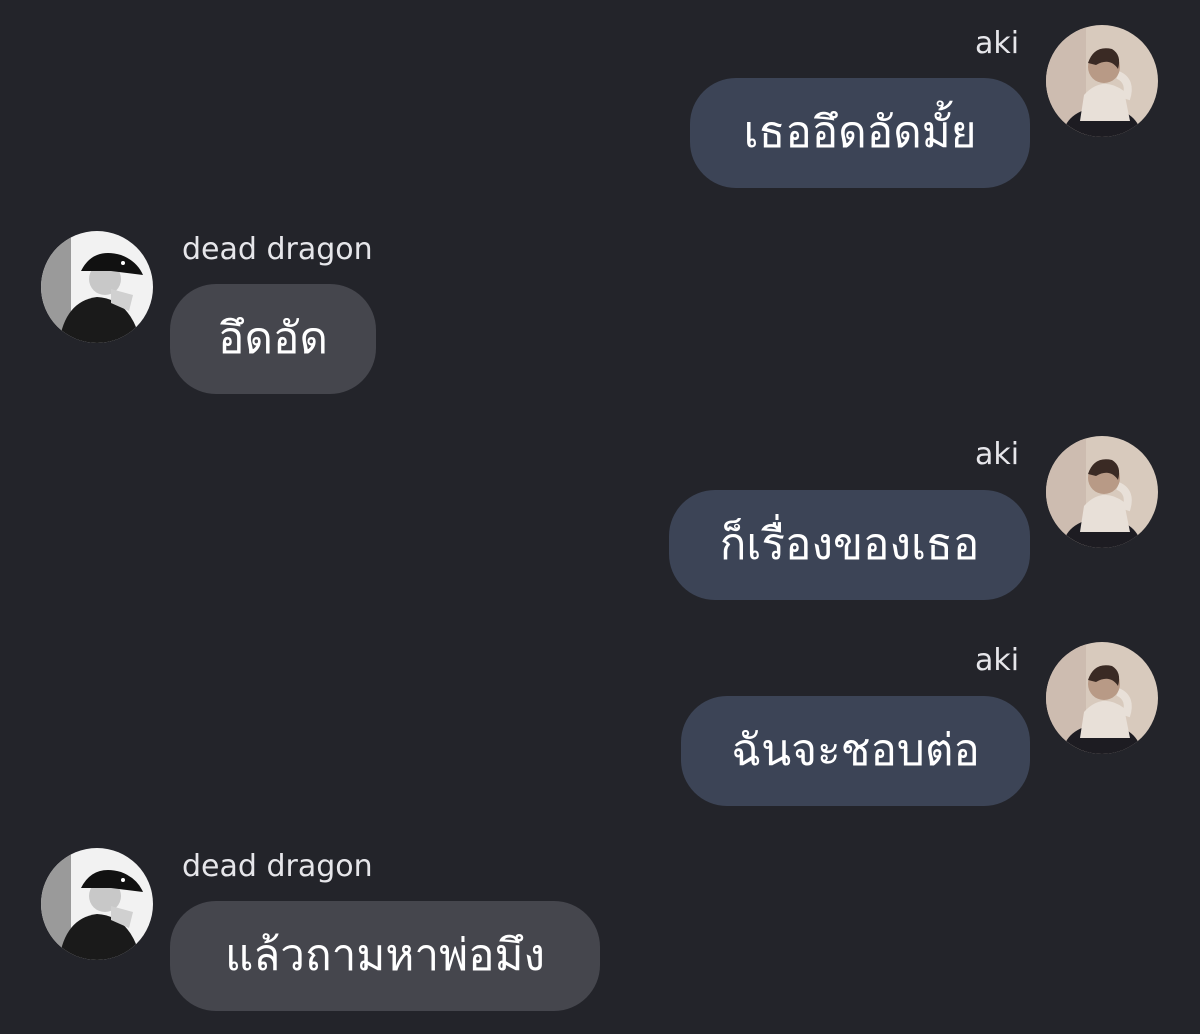 The height and width of the screenshot is (1034, 1200). I want to click on message-bubble: แล้วถามหาพ่อมึง, so click(385, 956).